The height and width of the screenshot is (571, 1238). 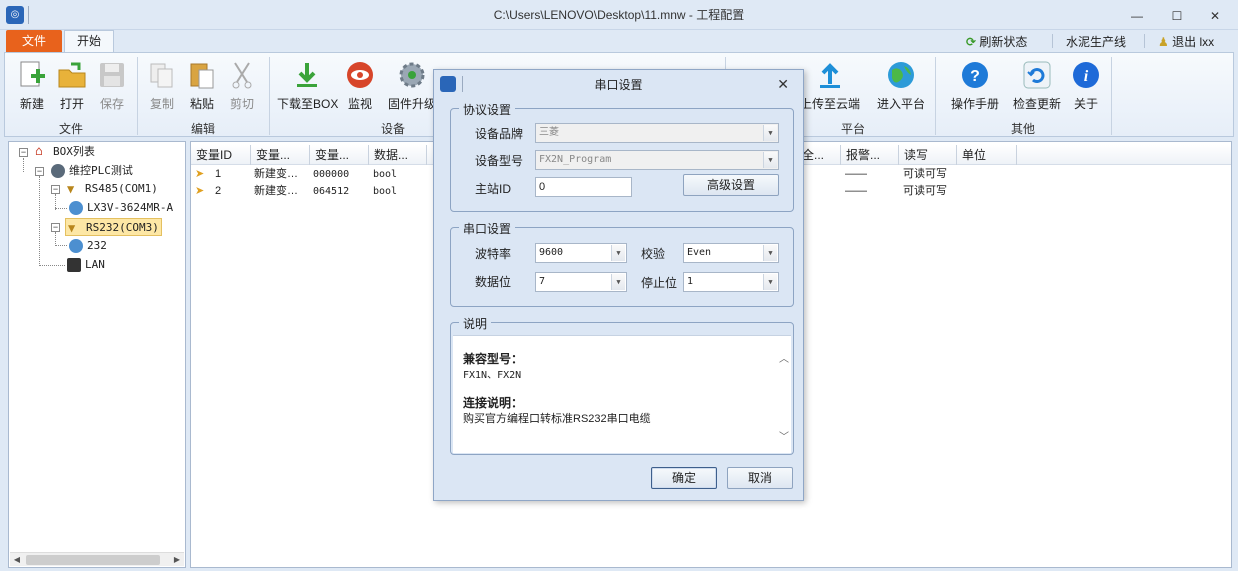 What do you see at coordinates (657, 160) in the screenshot?
I see `model-select: FX2N_Program ▼` at bounding box center [657, 160].